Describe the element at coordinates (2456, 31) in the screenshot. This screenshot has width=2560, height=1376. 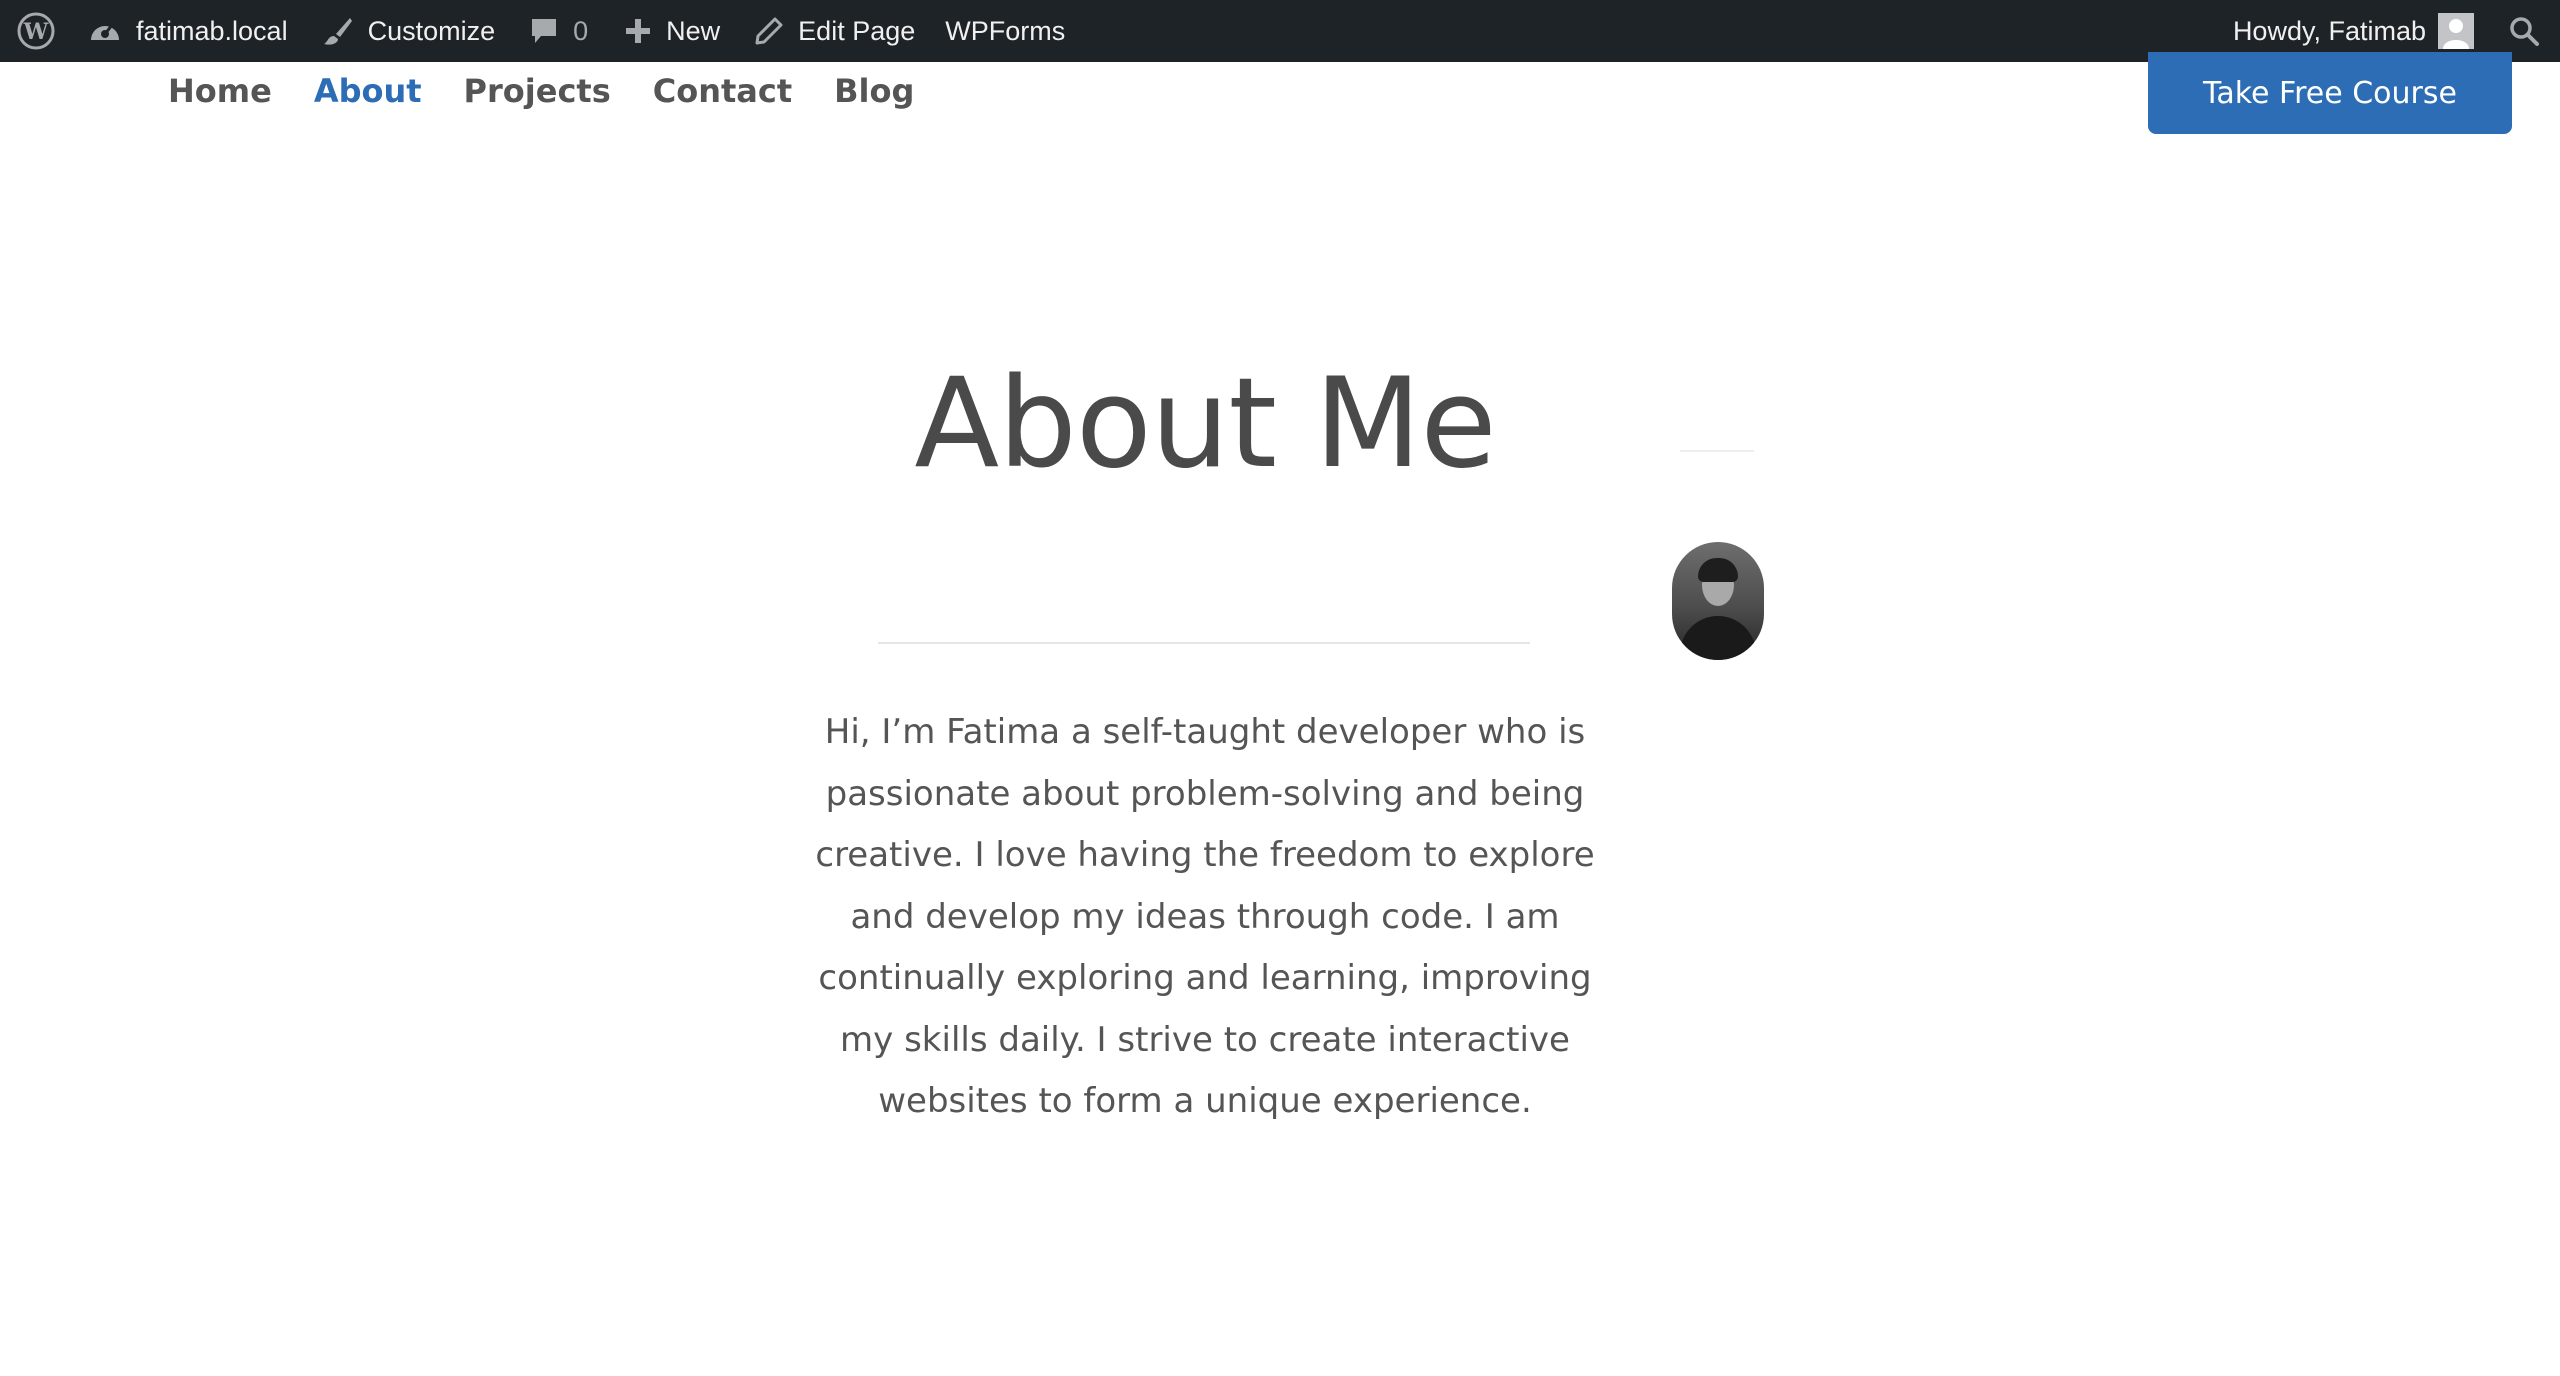
I see `avatar` at that location.